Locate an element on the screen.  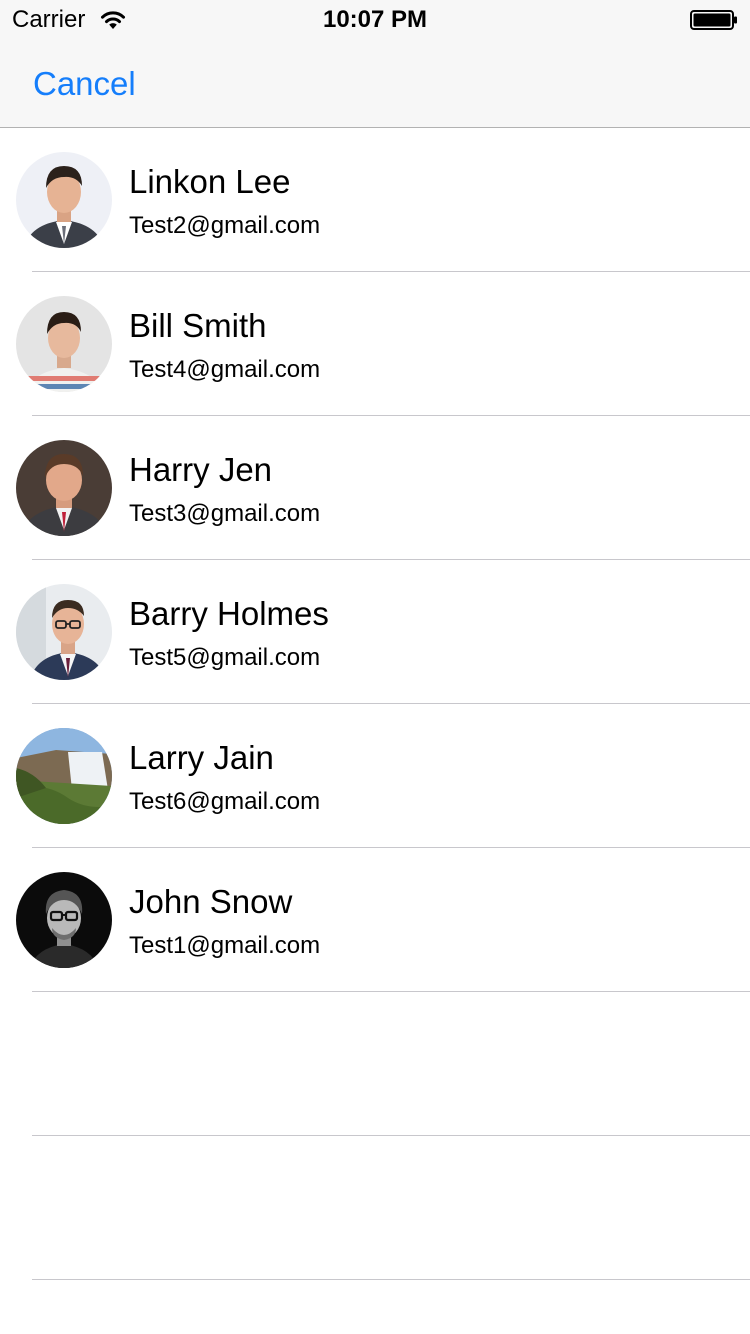
contact-email: Test1@gmail.com is located at coordinates (225, 945).